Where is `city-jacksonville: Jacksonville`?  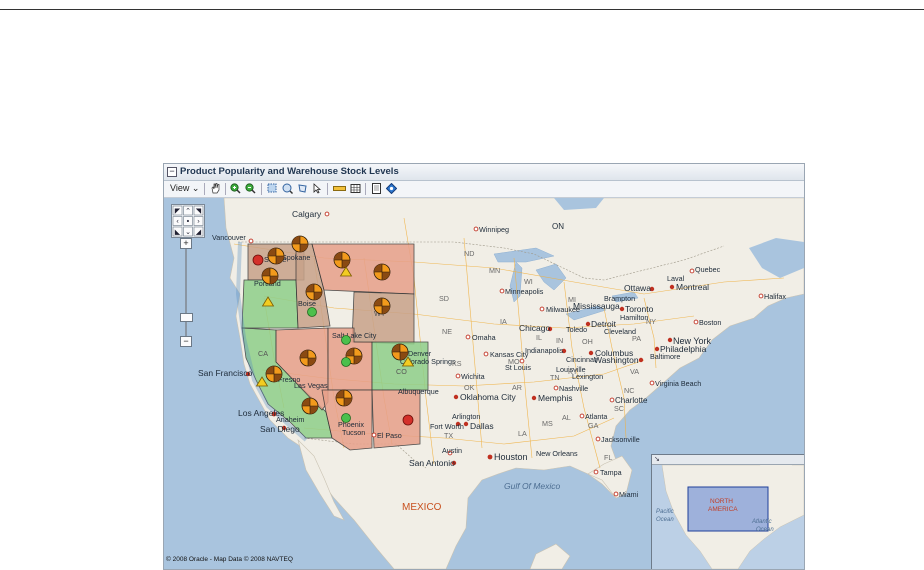 city-jacksonville: Jacksonville is located at coordinates (617, 439).